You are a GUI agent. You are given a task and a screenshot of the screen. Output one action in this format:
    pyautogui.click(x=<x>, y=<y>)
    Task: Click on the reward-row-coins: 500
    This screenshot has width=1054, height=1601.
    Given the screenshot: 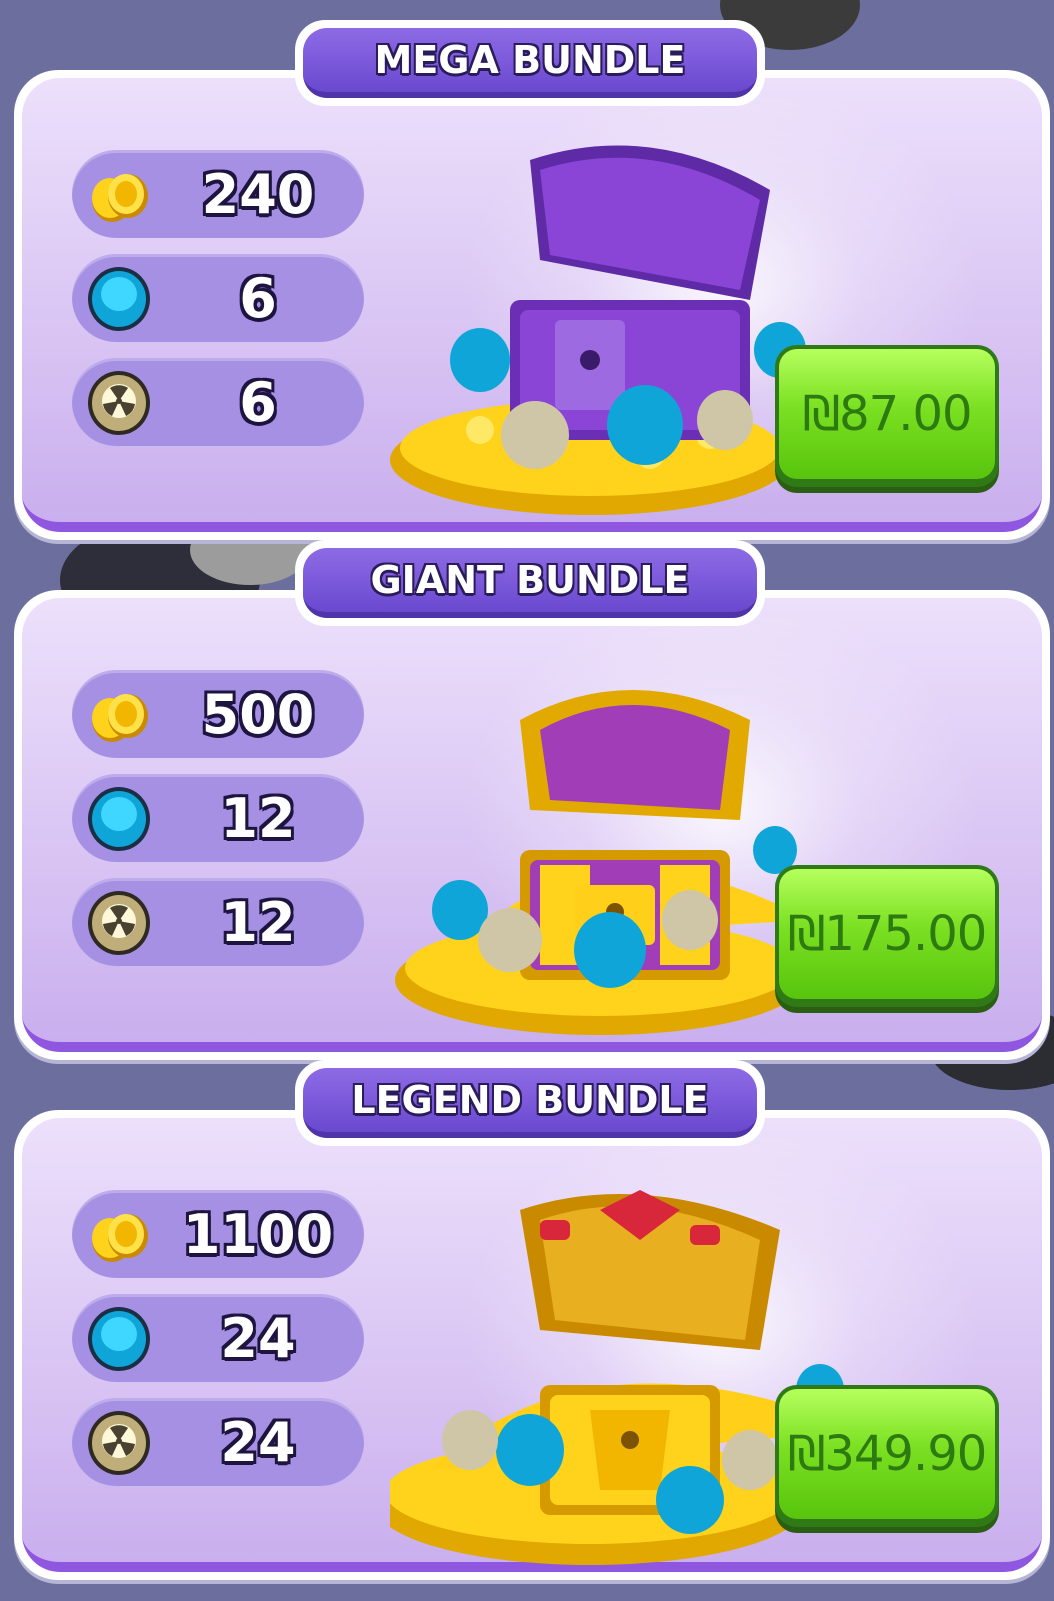 What is the action you would take?
    pyautogui.click(x=218, y=714)
    